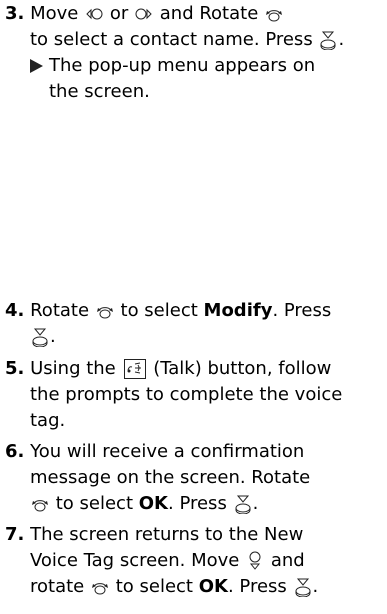 This screenshot has height=614, width=387. I want to click on step-4: 4. Rotate to select Modify. Press ., so click(196, 324).